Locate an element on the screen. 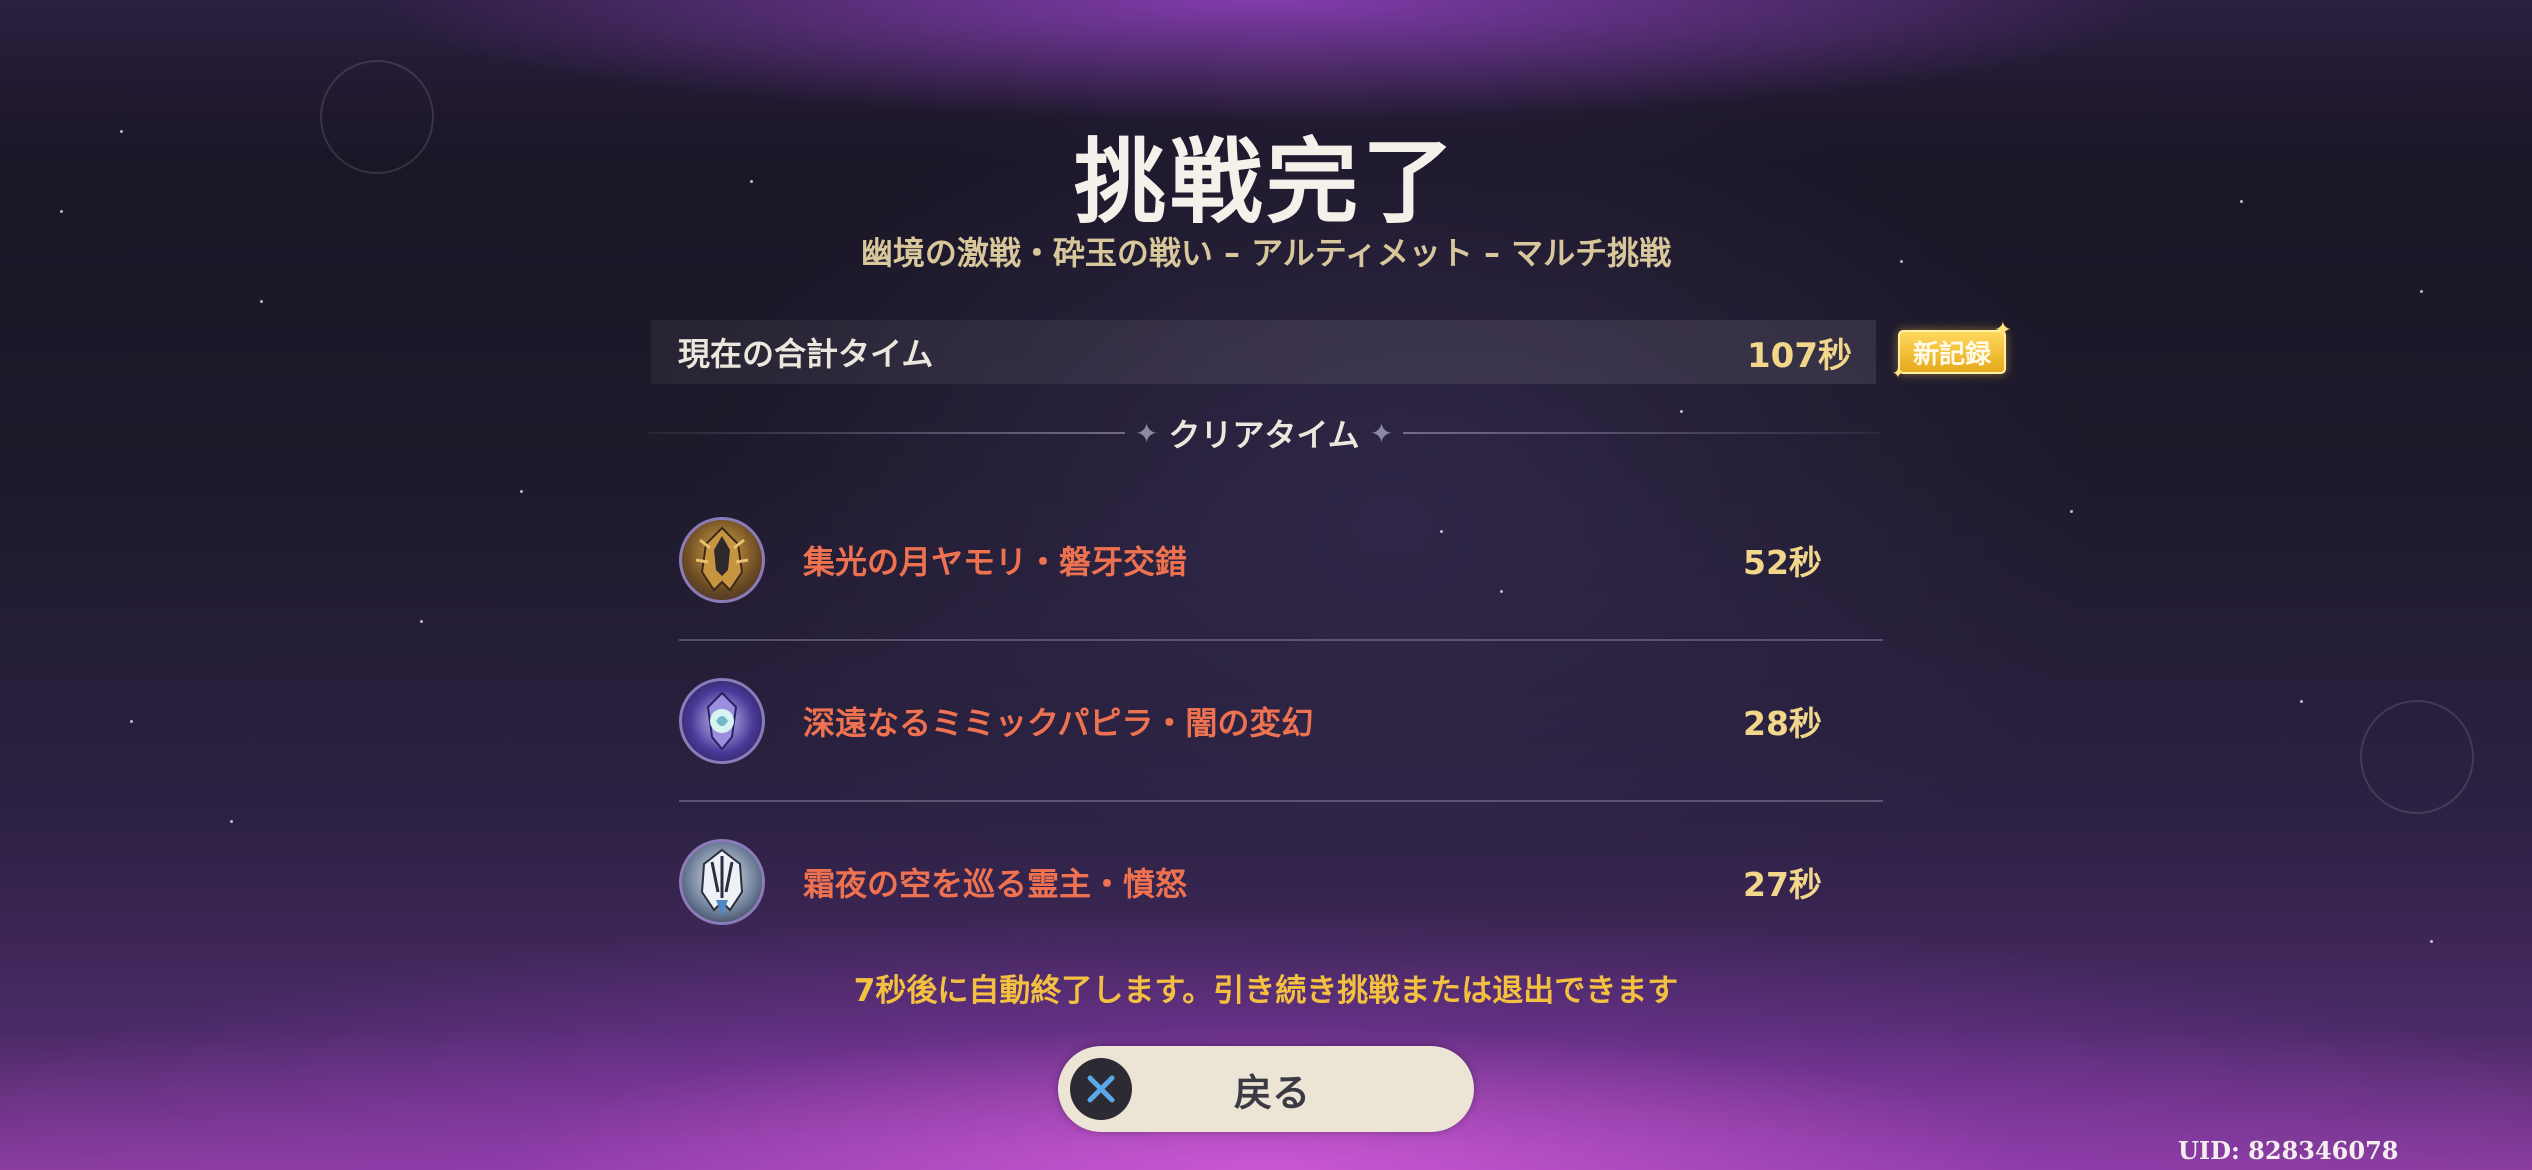  clear-time-label: クリアタイム is located at coordinates (1264, 435).